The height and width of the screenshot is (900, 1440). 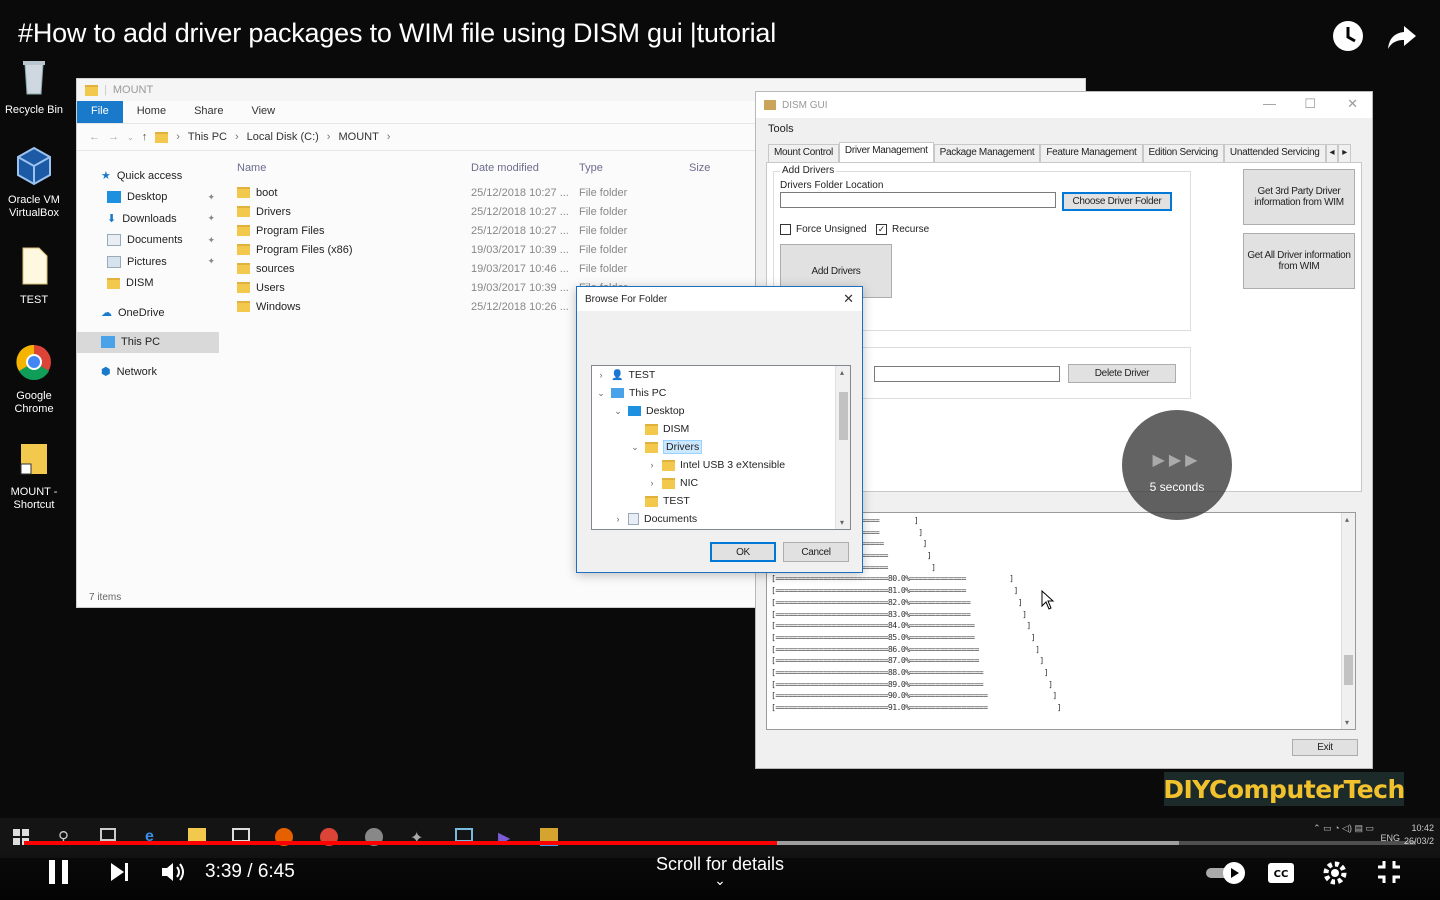 I want to click on recent-chevron-icon: ⌄, so click(x=130, y=137).